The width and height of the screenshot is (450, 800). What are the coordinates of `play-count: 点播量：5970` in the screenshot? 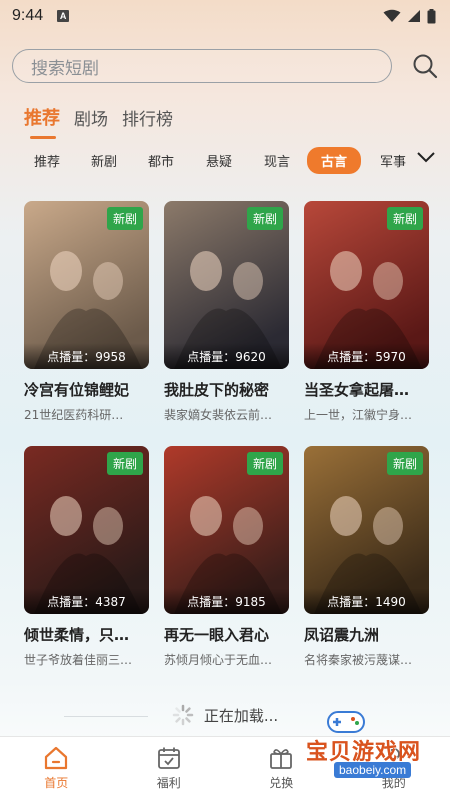 It's located at (366, 356).